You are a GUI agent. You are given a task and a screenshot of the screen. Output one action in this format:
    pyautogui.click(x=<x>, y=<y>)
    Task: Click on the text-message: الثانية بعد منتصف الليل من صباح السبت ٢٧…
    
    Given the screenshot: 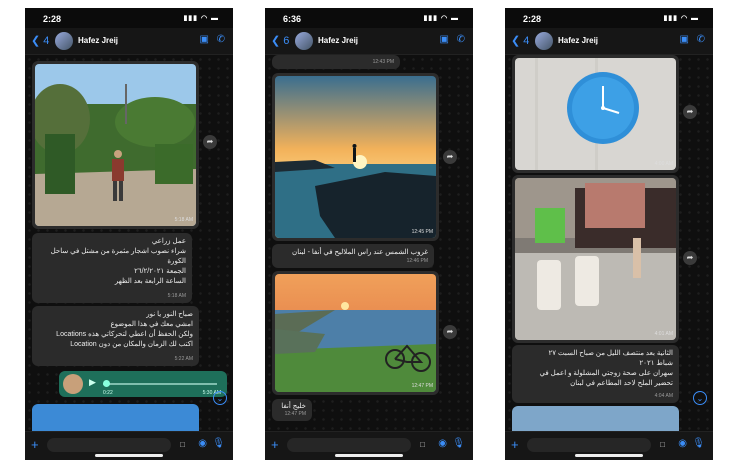 What is the action you would take?
    pyautogui.click(x=595, y=374)
    